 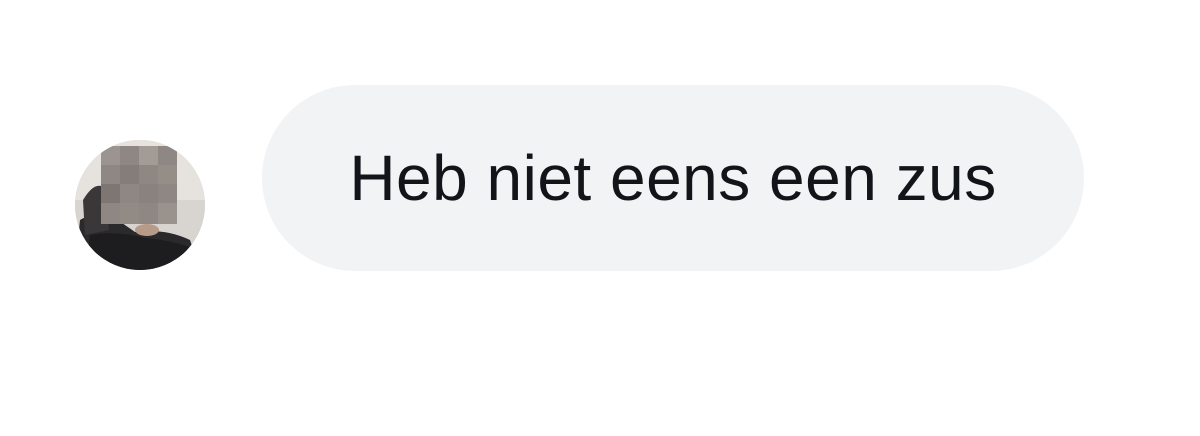 I want to click on avatar, so click(x=140, y=205).